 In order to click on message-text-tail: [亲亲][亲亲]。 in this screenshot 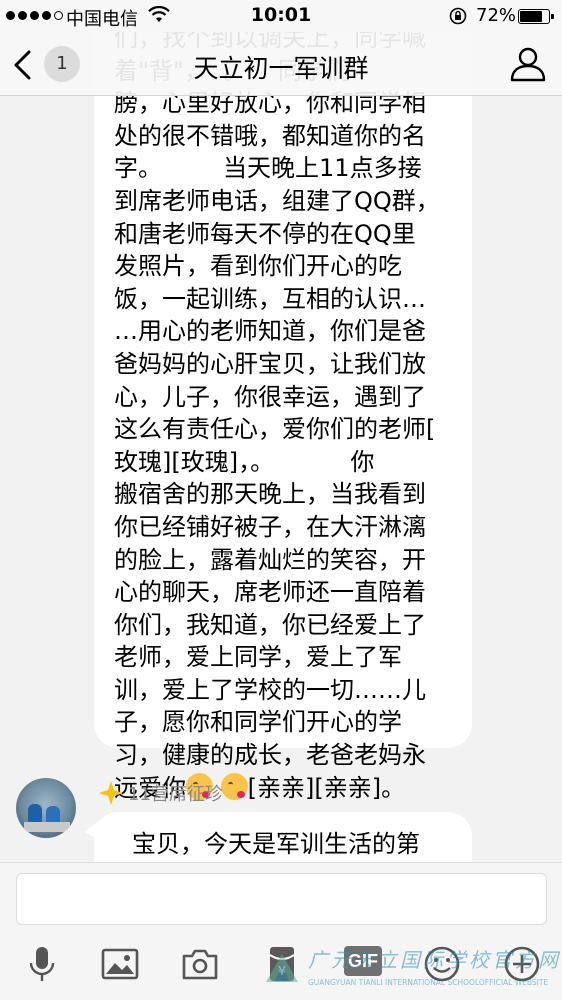, I will do `click(326, 787)`.